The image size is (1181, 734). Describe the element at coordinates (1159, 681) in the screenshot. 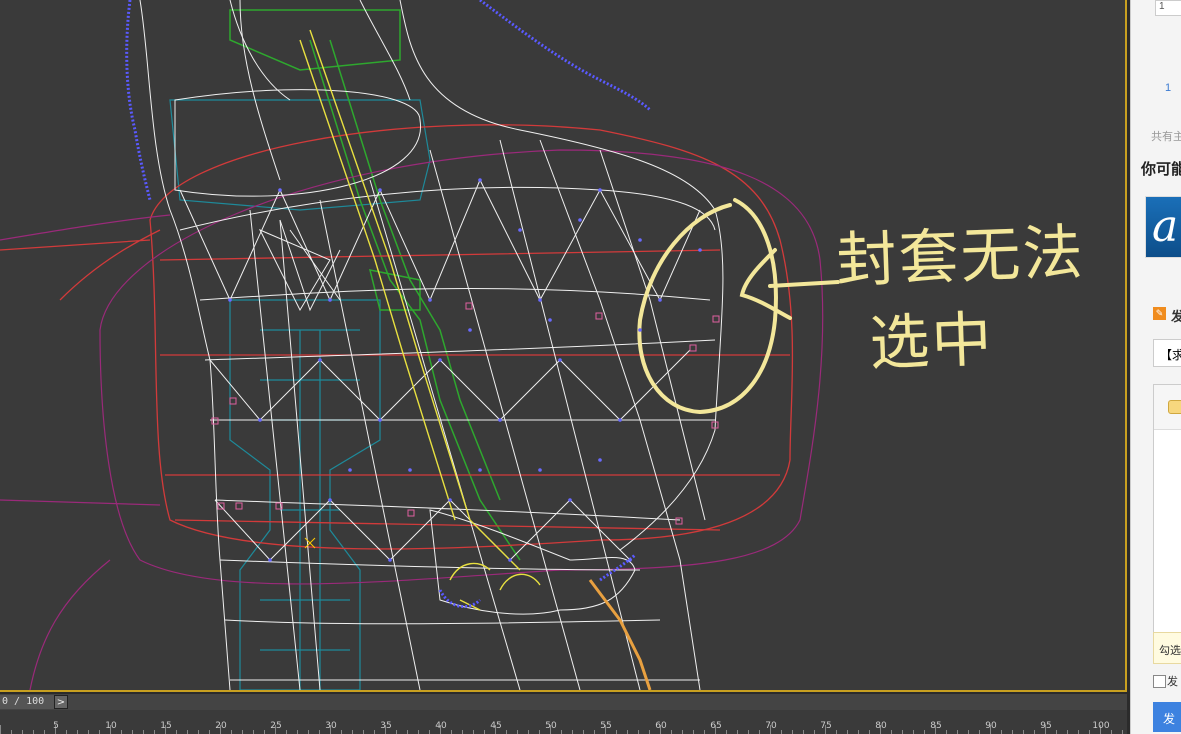

I see `option-checkbox` at that location.